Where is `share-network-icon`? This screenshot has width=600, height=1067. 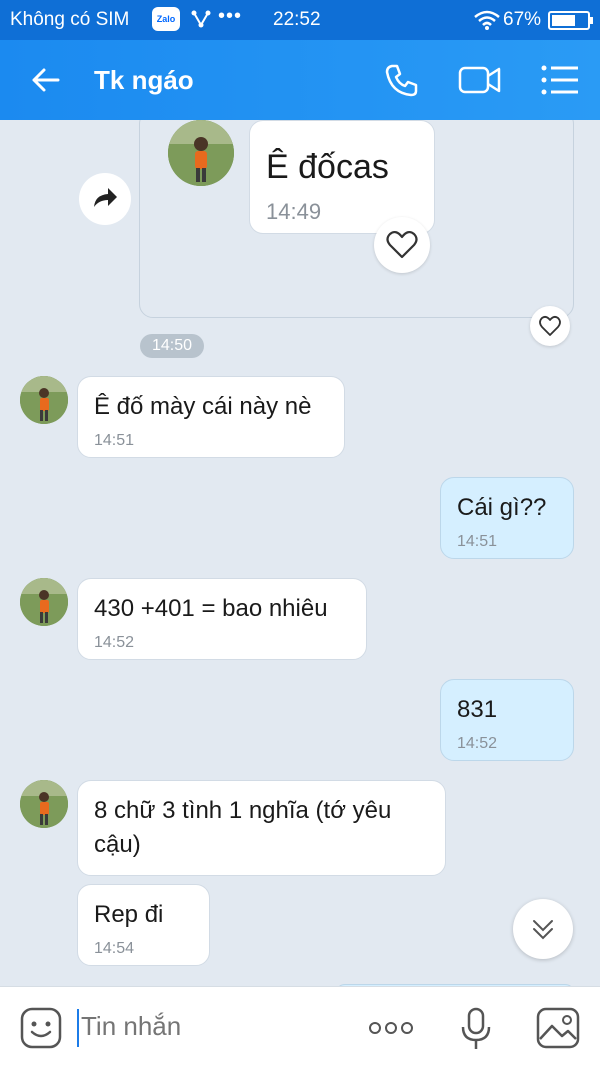 share-network-icon is located at coordinates (201, 19).